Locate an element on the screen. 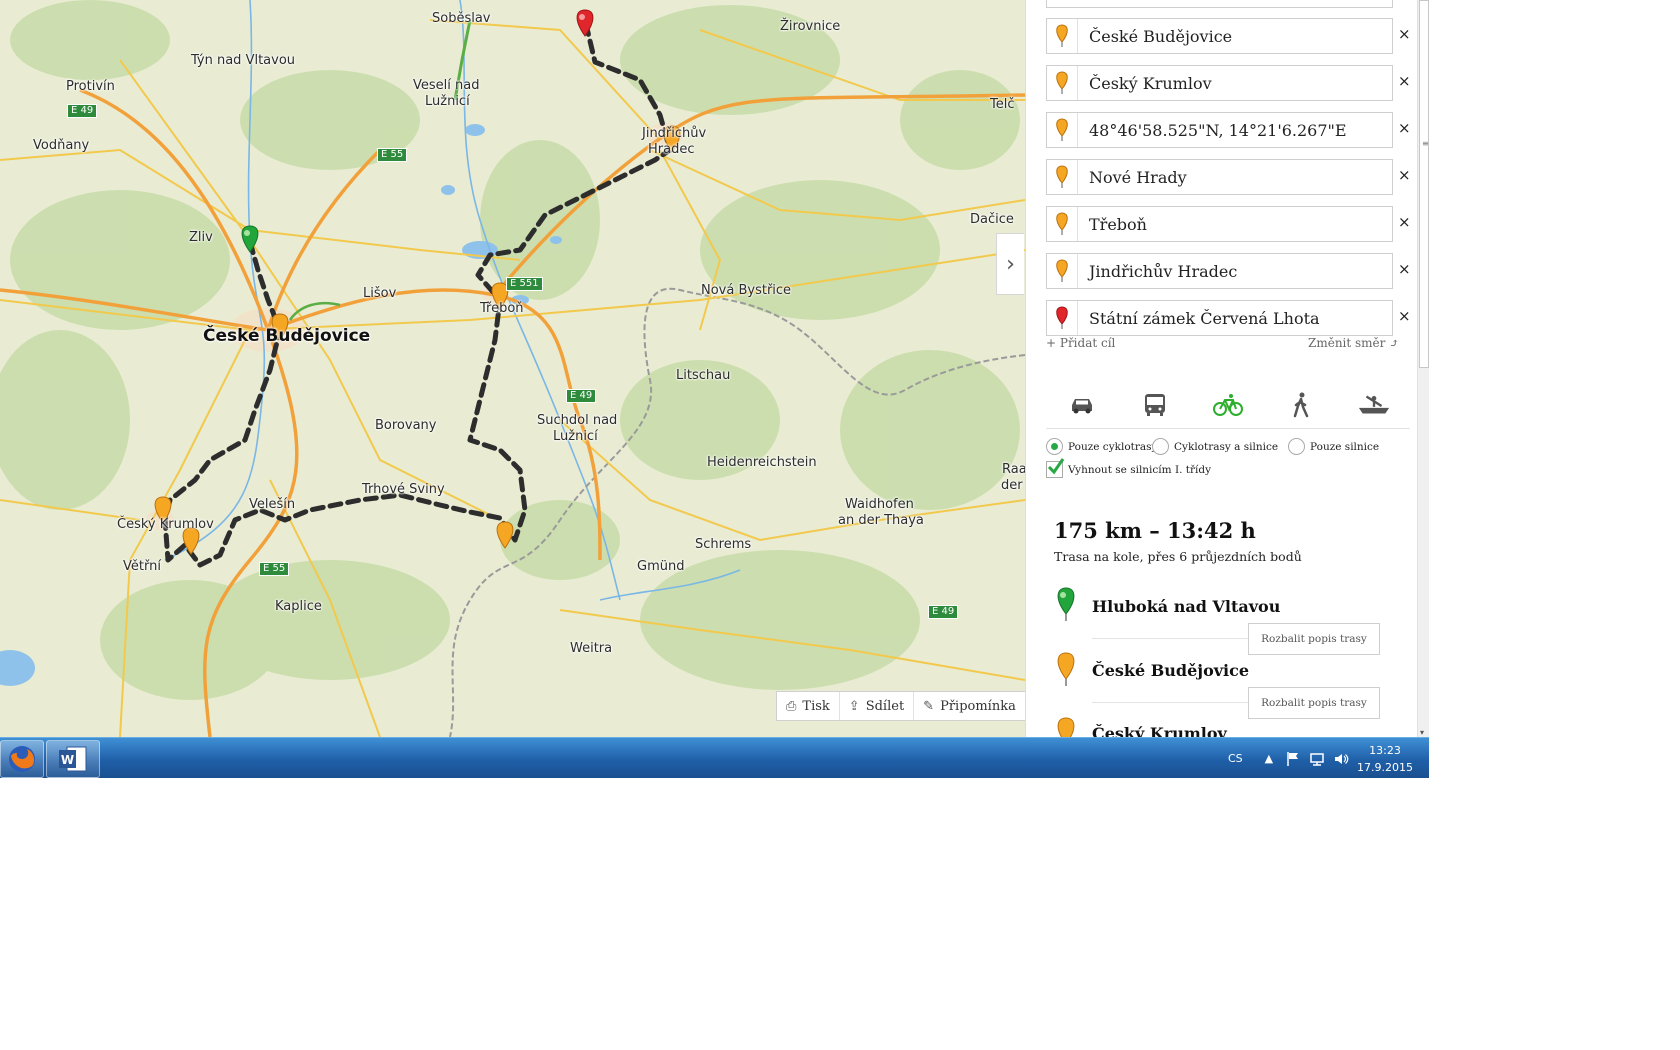 This screenshot has width=1680, height=1050. waypoint-row: Státní zámek Červená Lhota is located at coordinates (1219, 318).